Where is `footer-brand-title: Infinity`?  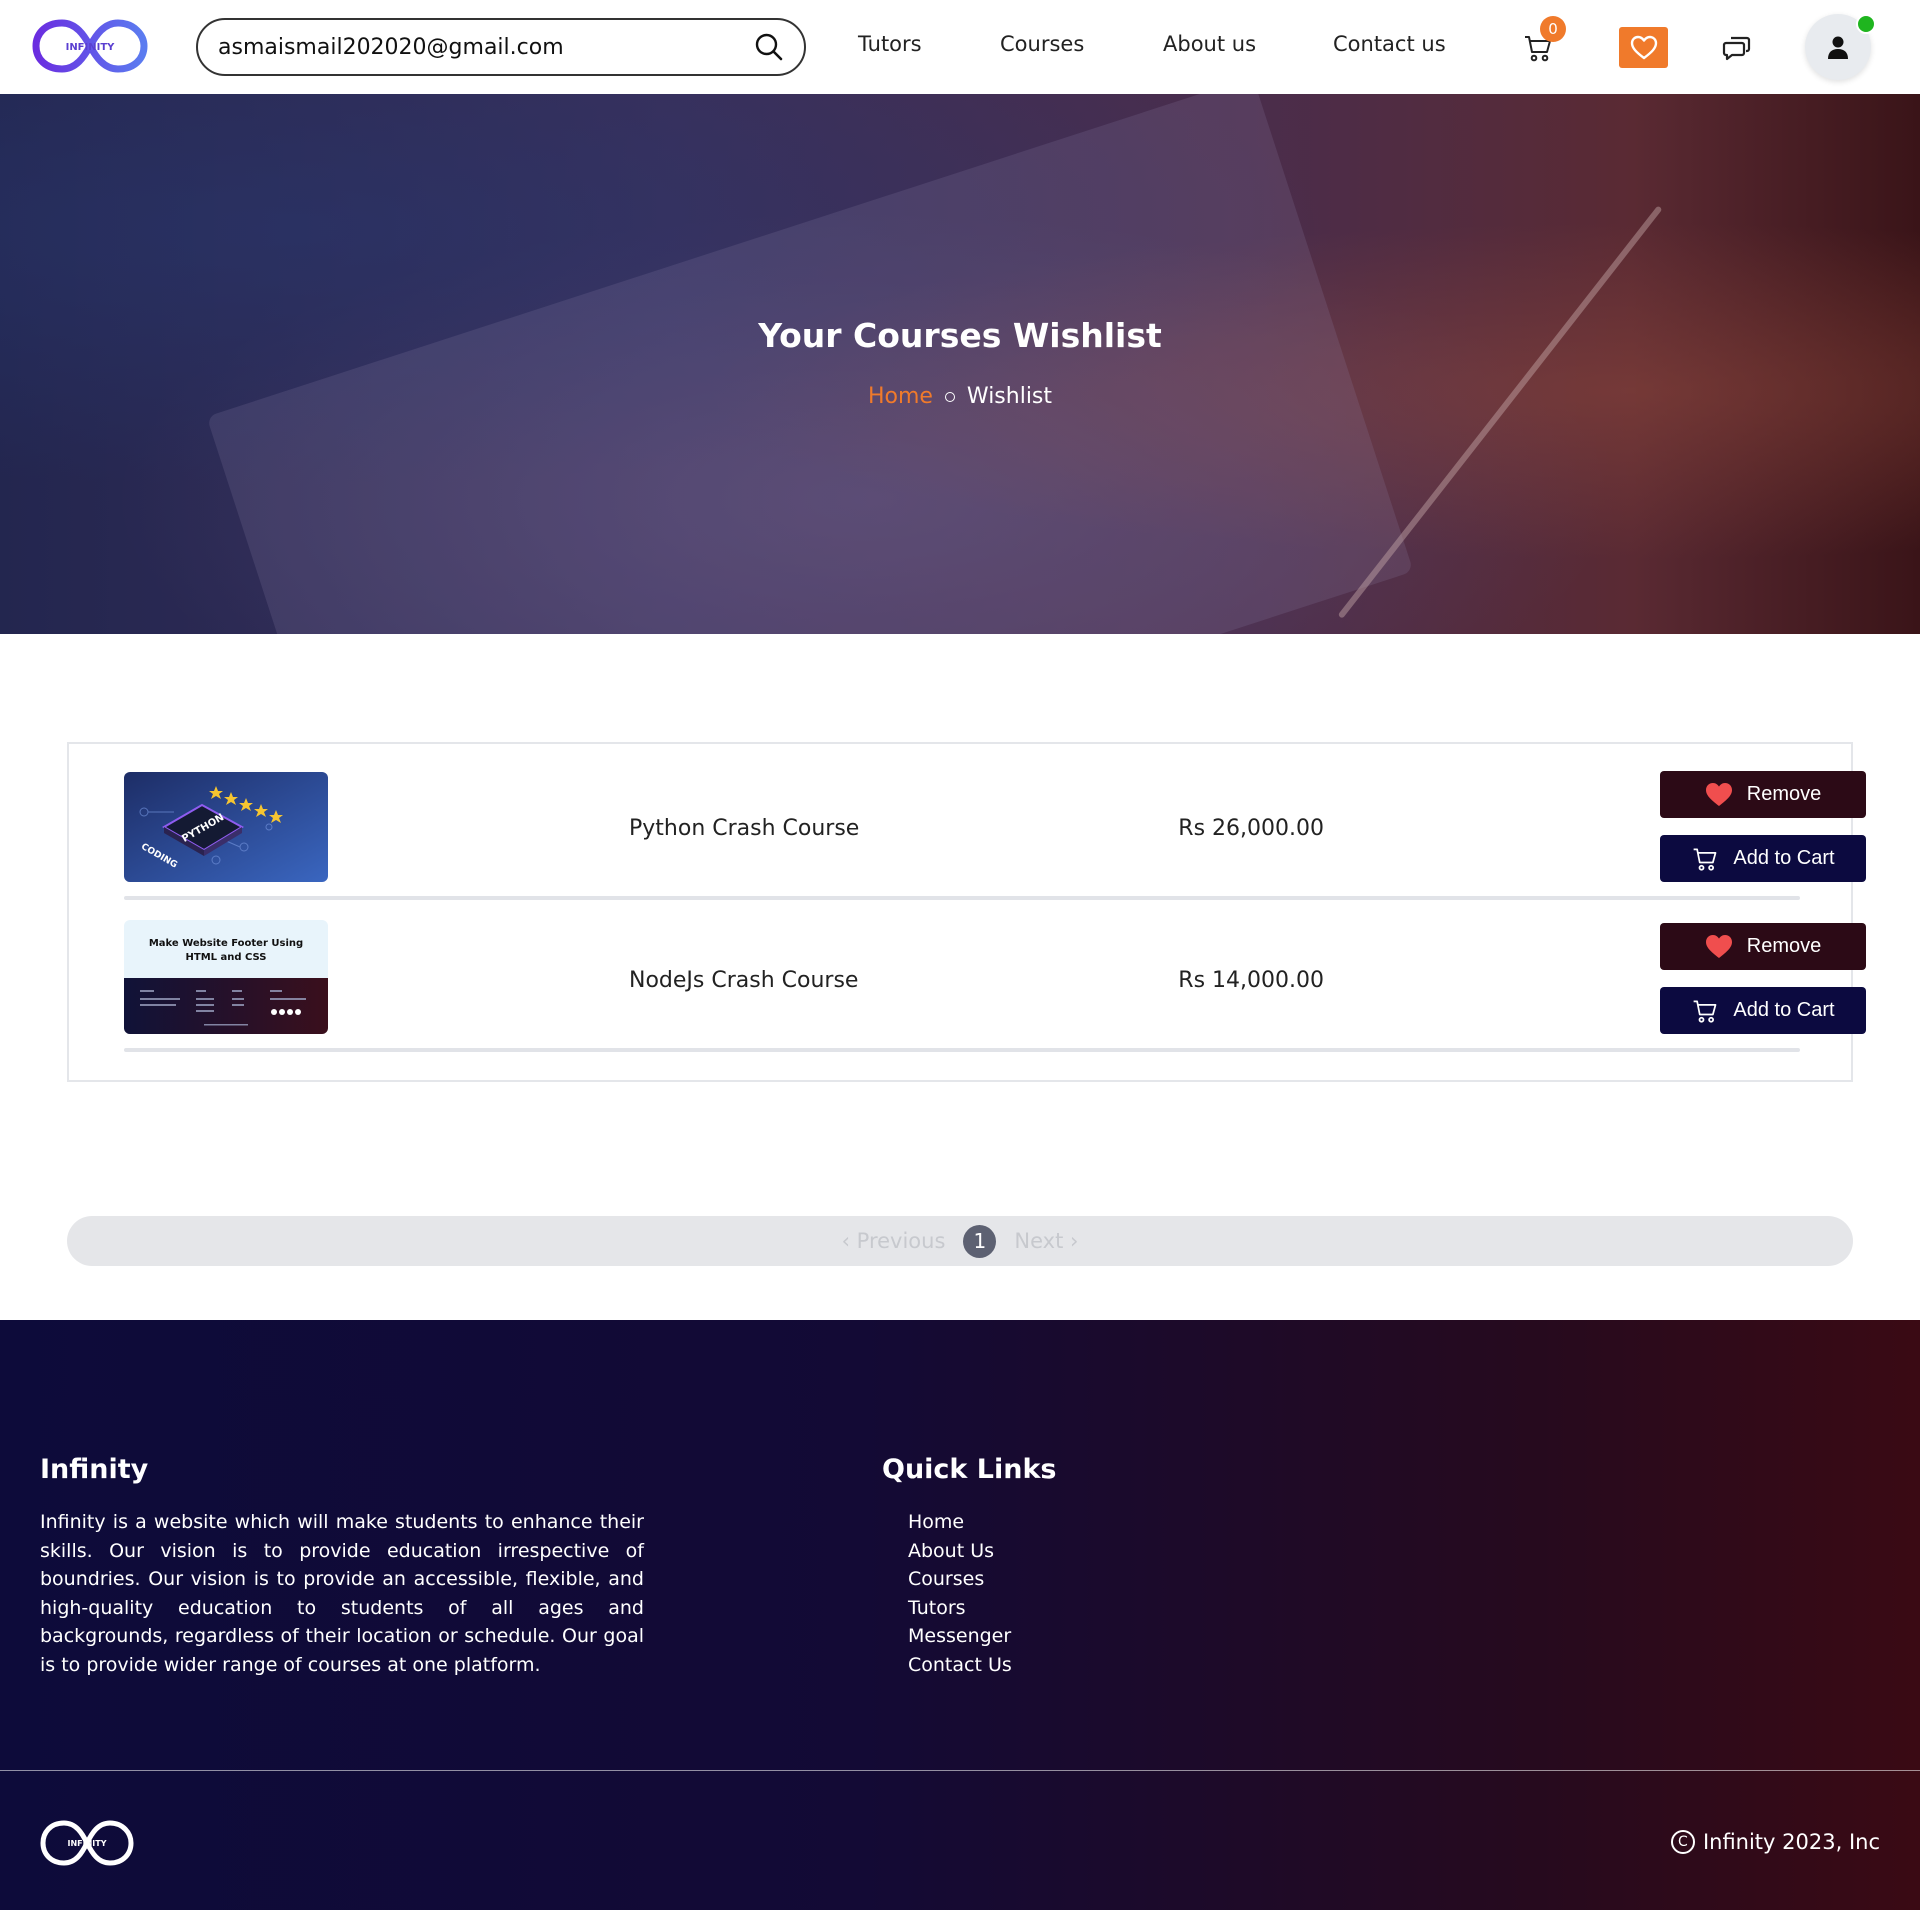
footer-brand-title: Infinity is located at coordinates (94, 1469).